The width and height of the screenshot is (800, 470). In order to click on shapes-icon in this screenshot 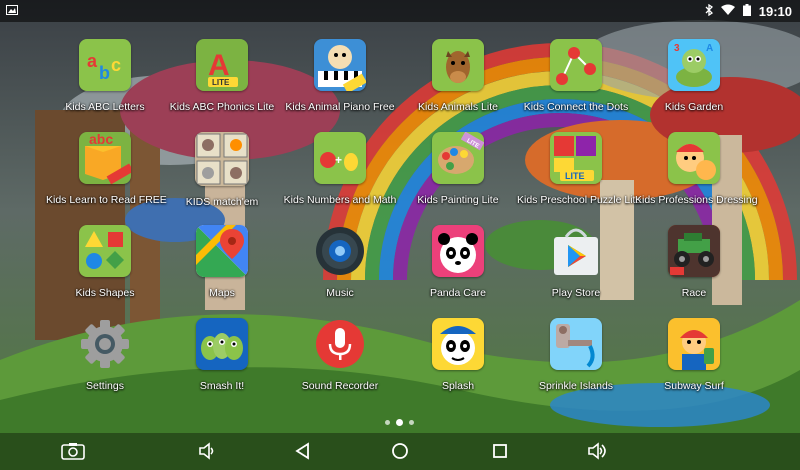, I will do `click(105, 251)`.